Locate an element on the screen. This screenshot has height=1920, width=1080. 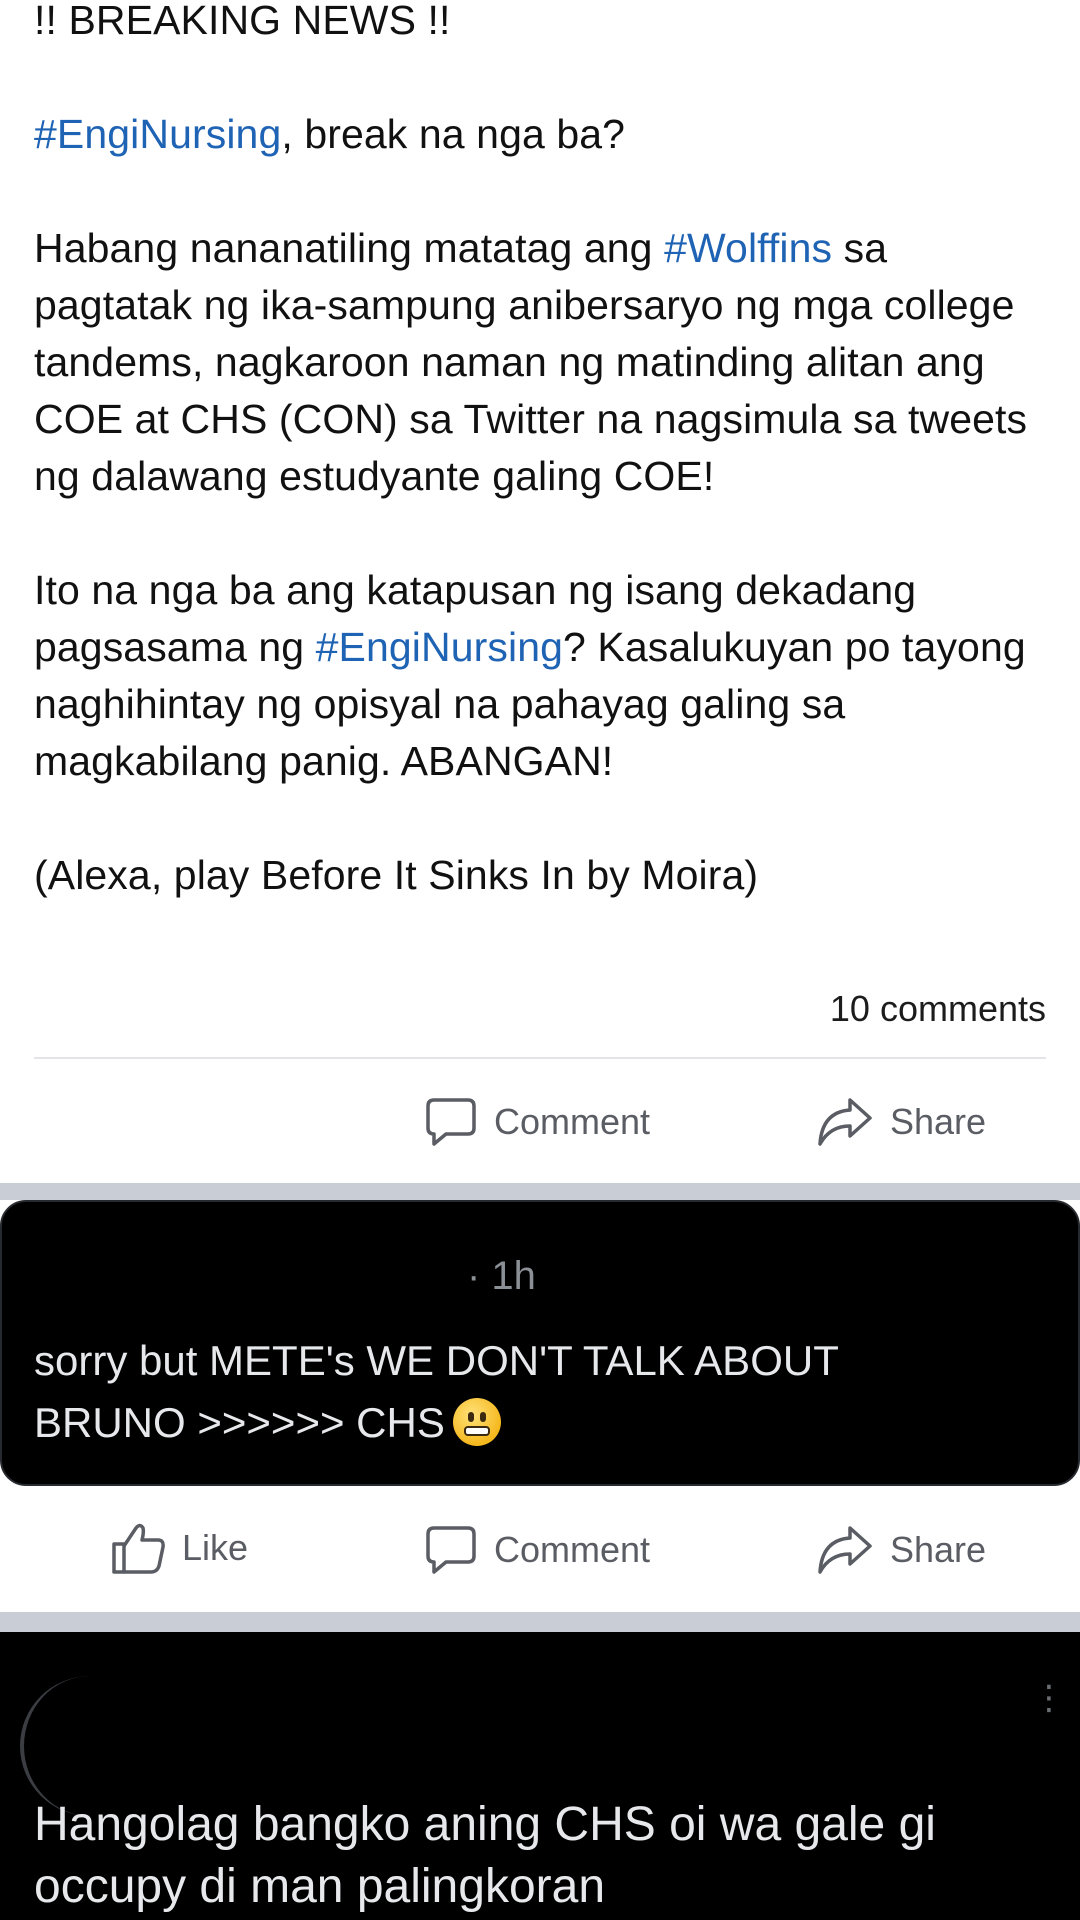
post-question: #EngiNursing, break na nga ba? is located at coordinates (544, 134).